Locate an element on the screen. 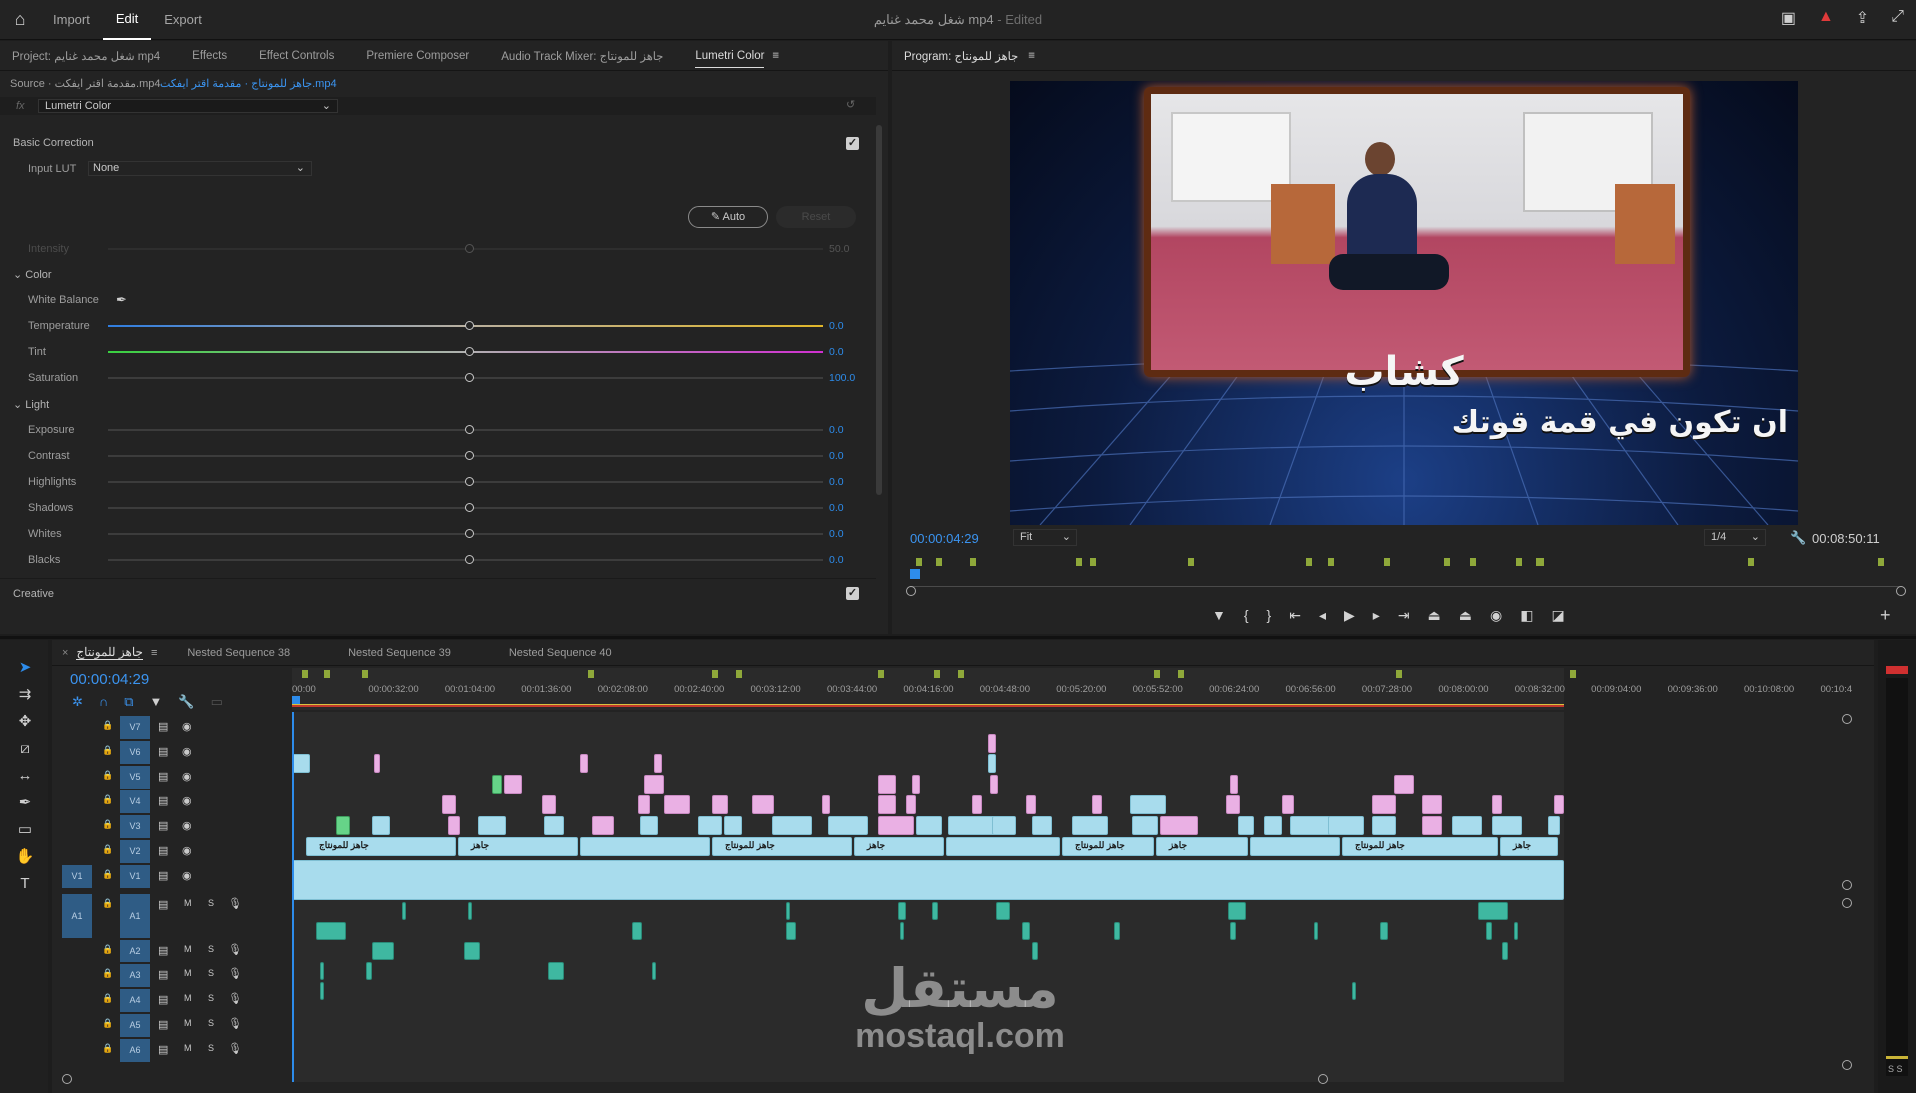 This screenshot has width=1916, height=1093. effect-dropdown: Lumetri Color ⌄ is located at coordinates (188, 106).